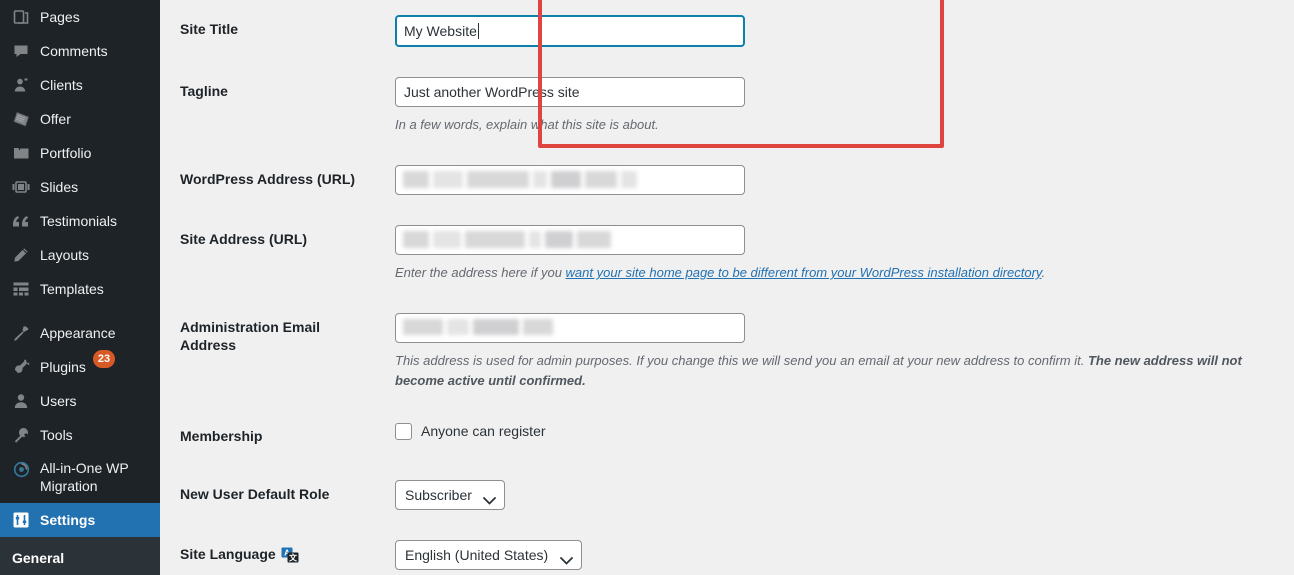  I want to click on sidebar-item-all-in-one-wp-migration: All-in-One WP Migration, so click(80, 477).